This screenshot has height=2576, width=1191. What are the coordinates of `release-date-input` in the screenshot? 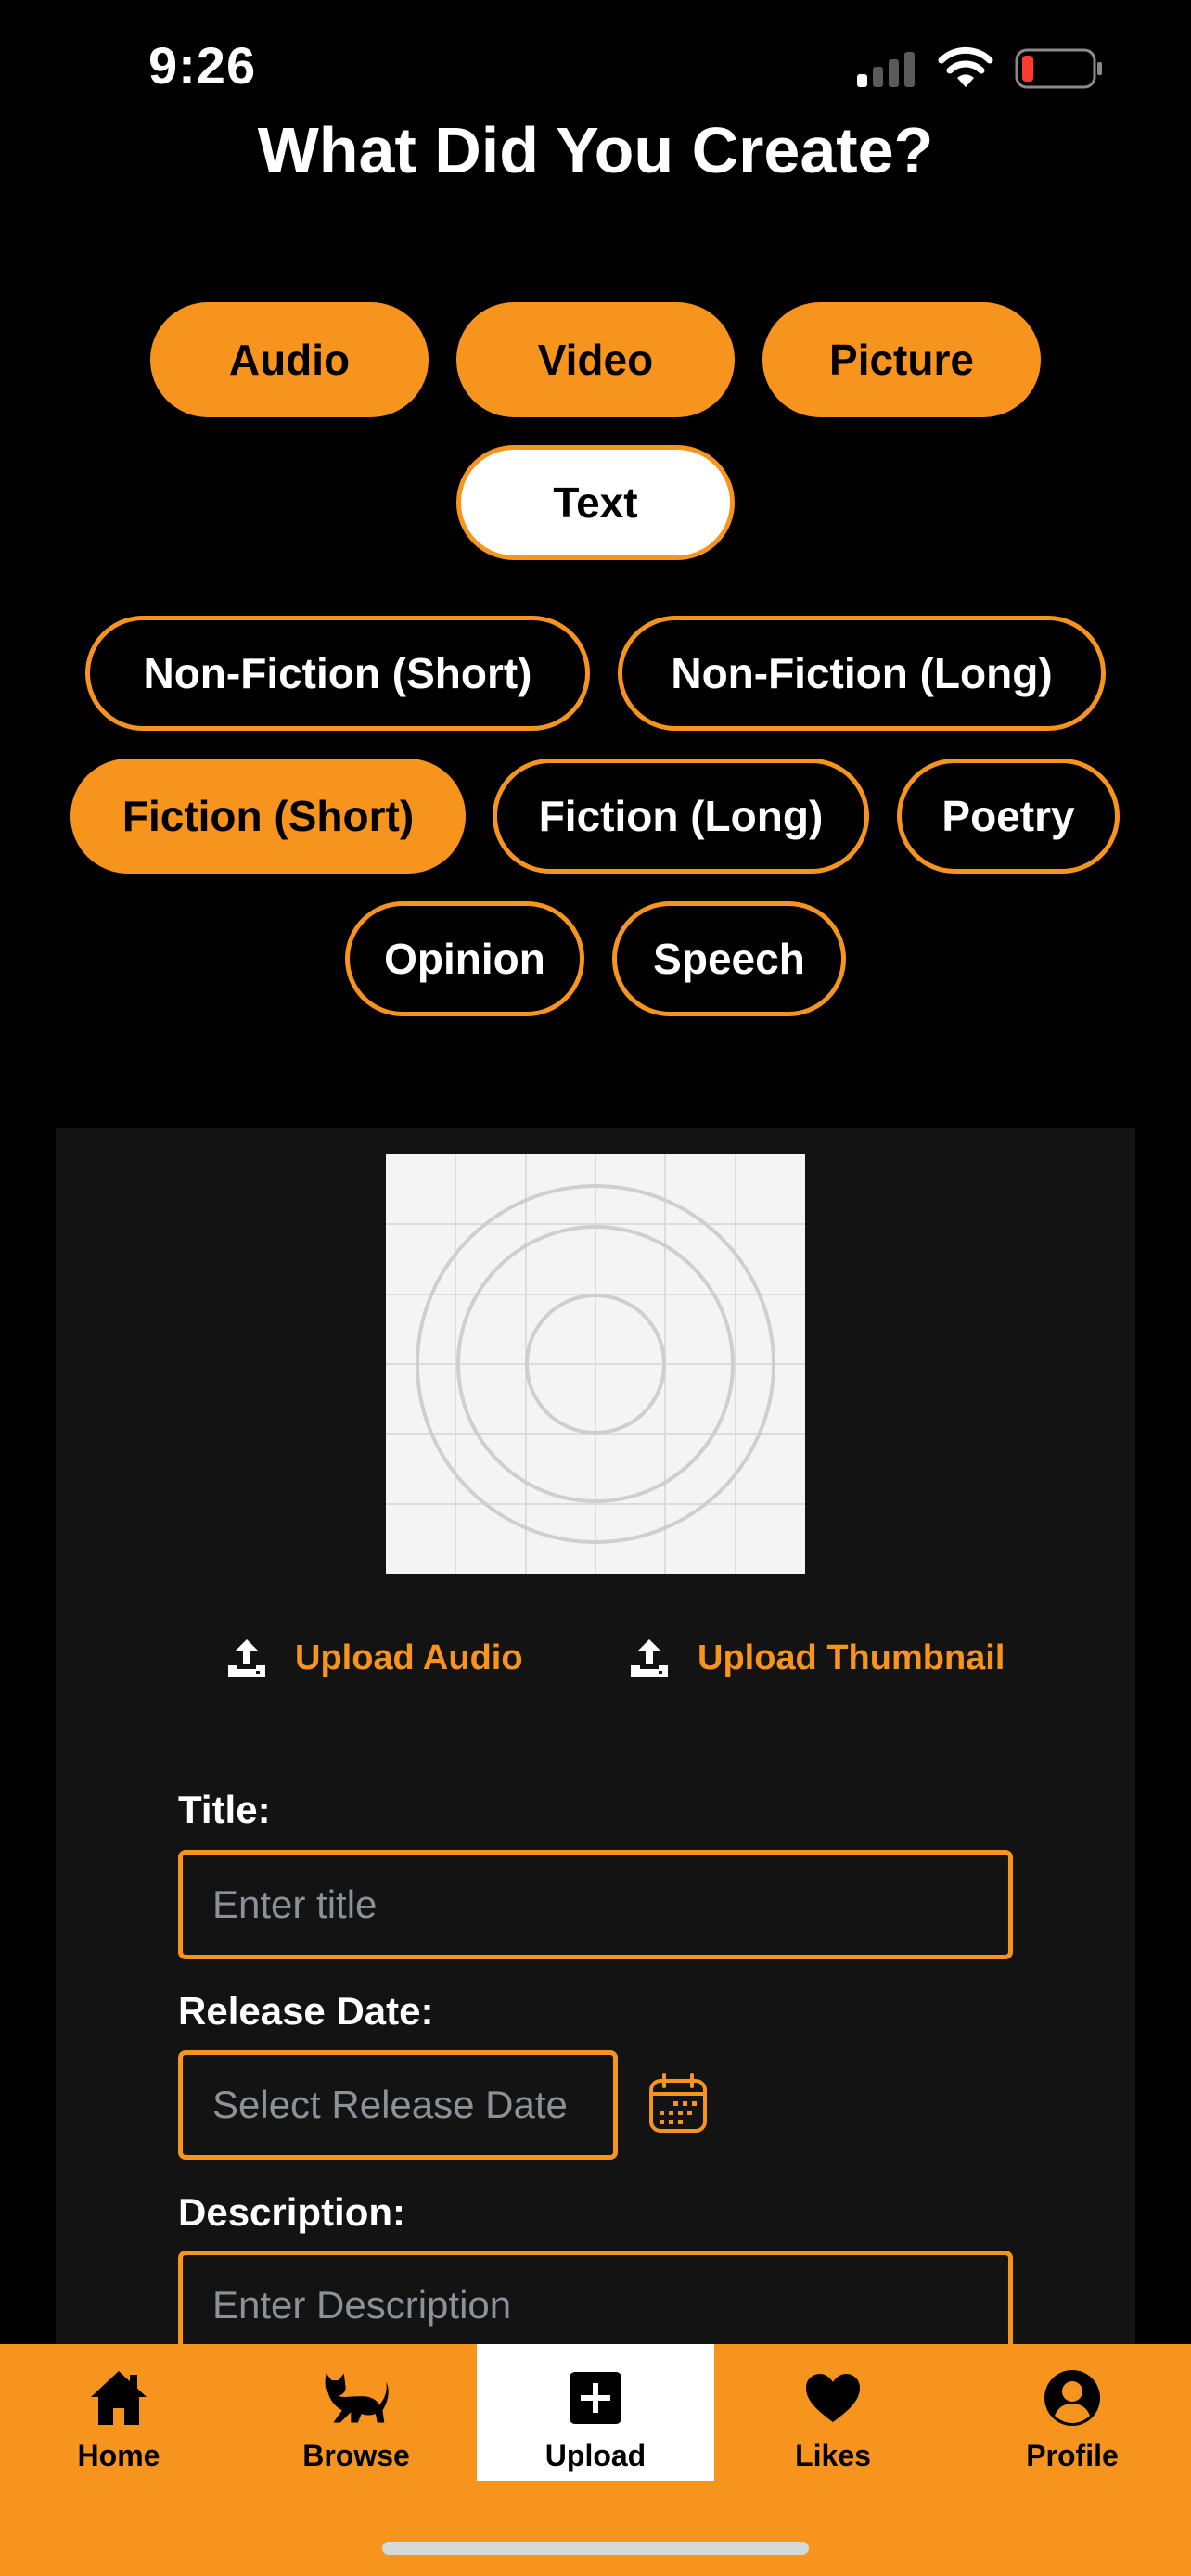 It's located at (398, 2105).